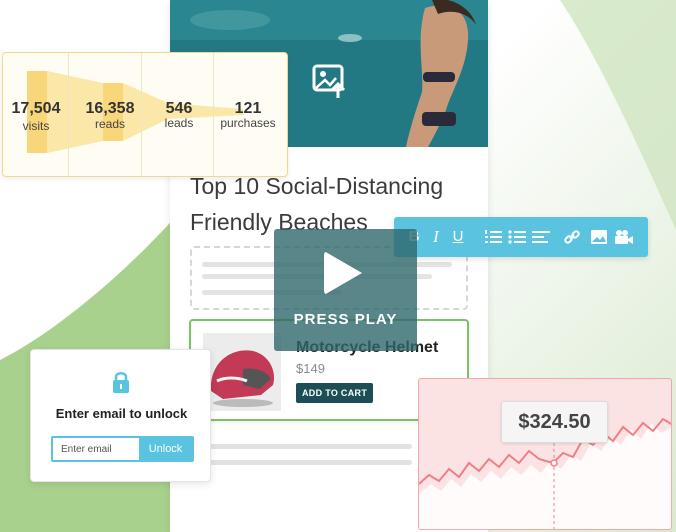  I want to click on image-upload-icon, so click(330, 80).